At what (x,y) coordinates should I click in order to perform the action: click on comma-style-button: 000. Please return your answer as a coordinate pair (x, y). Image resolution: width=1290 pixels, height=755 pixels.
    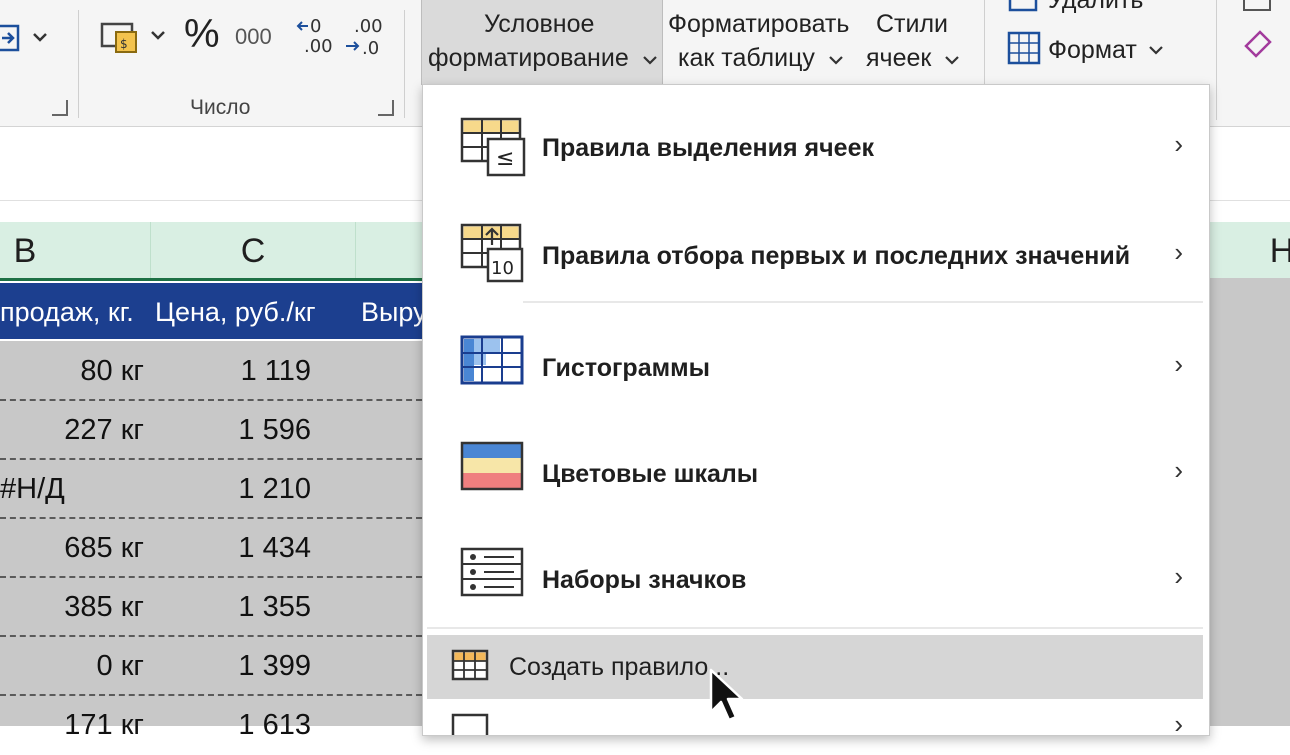
    Looking at the image, I should click on (253, 37).